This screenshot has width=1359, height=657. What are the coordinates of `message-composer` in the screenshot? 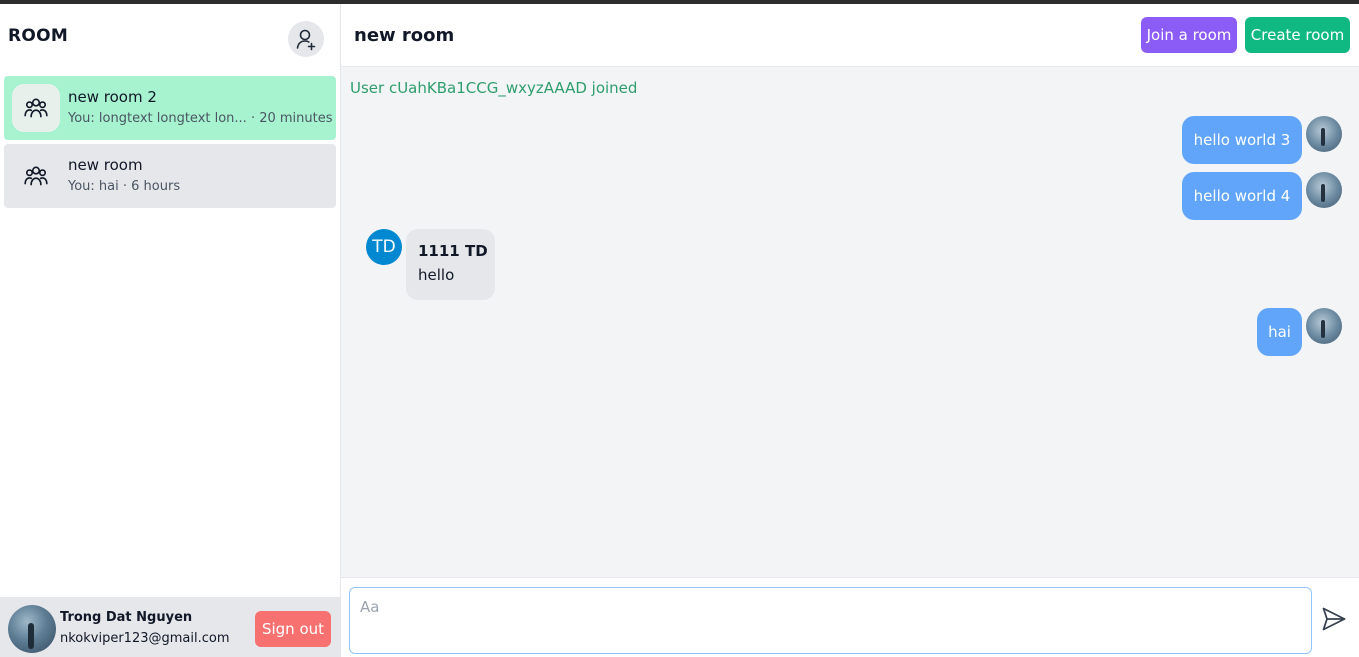 It's located at (850, 617).